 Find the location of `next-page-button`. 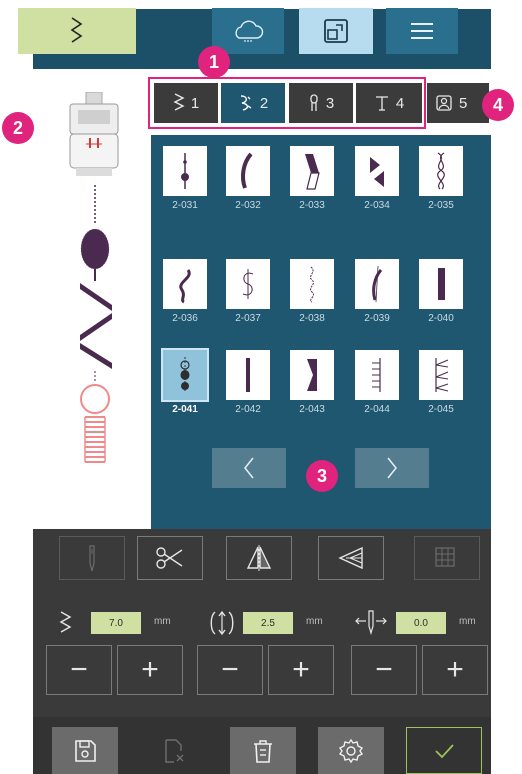

next-page-button is located at coordinates (392, 468).